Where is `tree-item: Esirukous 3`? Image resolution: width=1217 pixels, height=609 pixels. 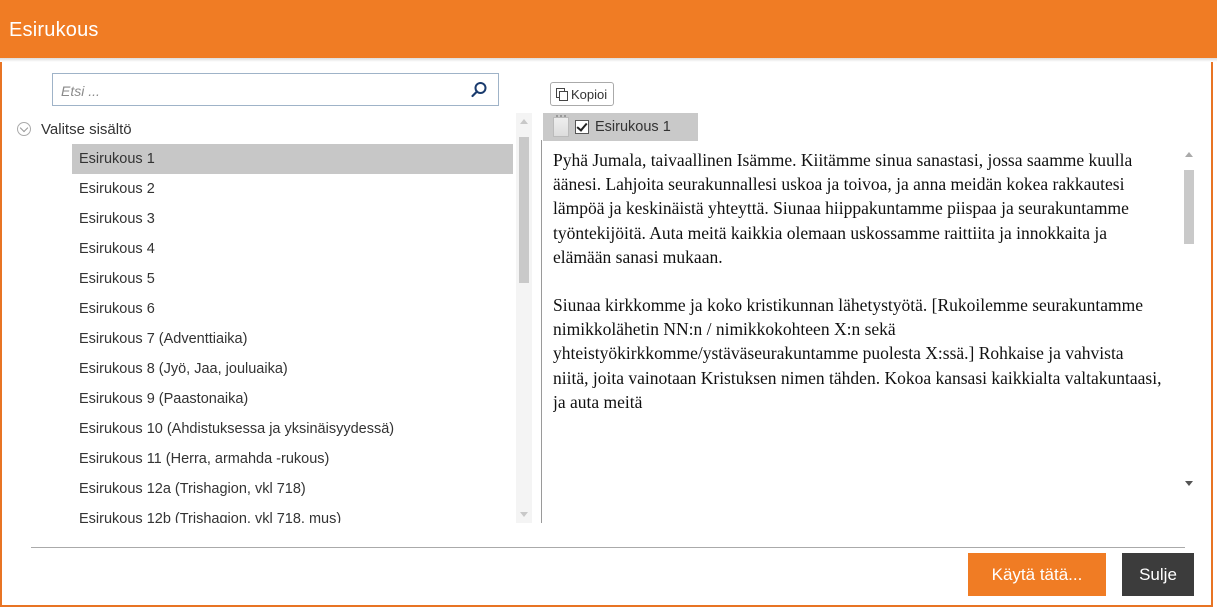
tree-item: Esirukous 3 is located at coordinates (292, 219).